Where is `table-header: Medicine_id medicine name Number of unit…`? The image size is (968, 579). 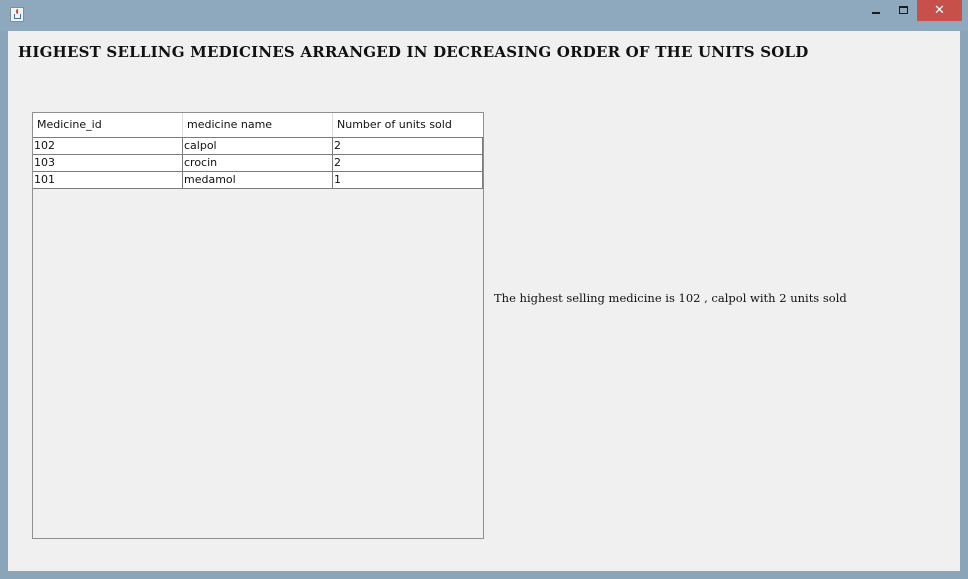 table-header: Medicine_id medicine name Number of unit… is located at coordinates (258, 125).